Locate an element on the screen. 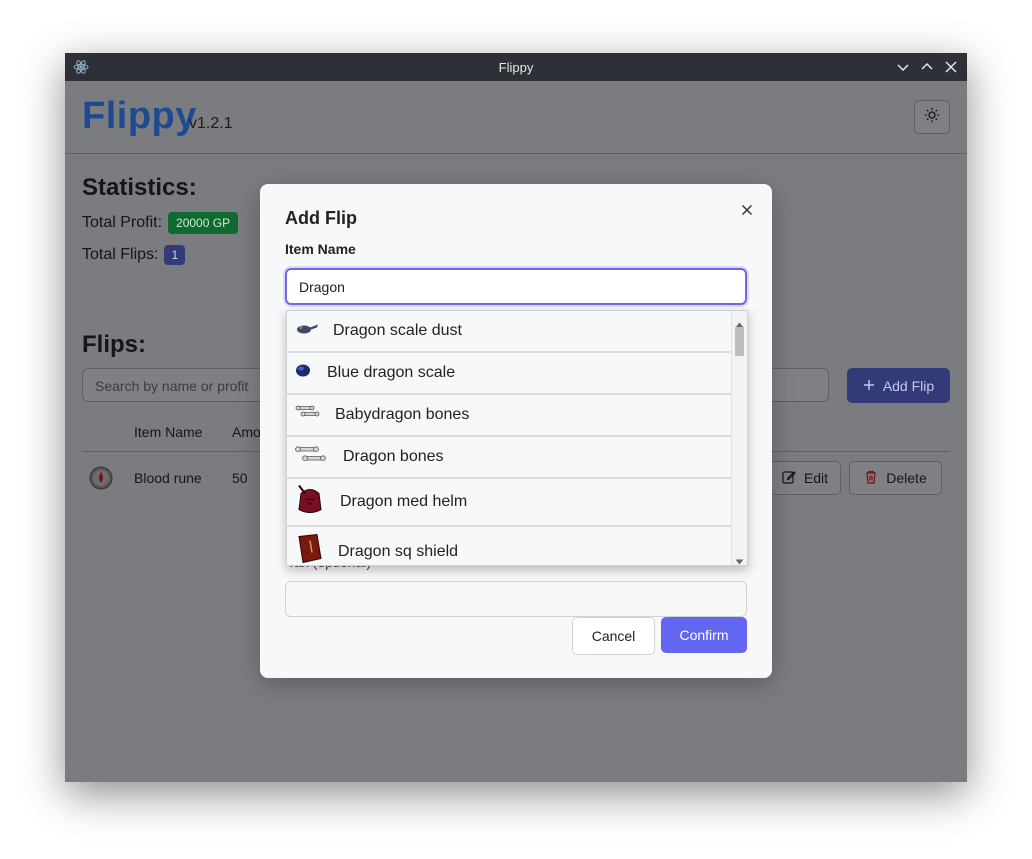  maximize-button is located at coordinates (927, 67).